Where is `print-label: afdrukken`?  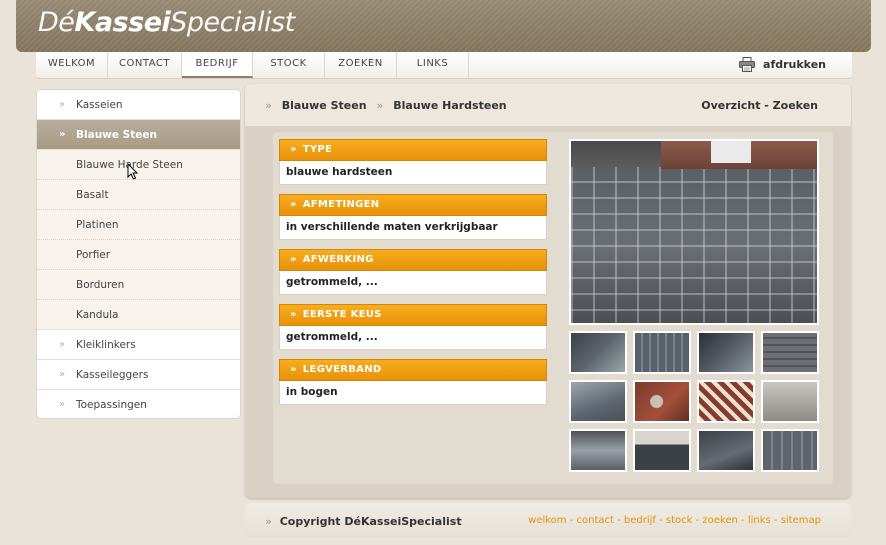
print-label: afdrukken is located at coordinates (794, 64).